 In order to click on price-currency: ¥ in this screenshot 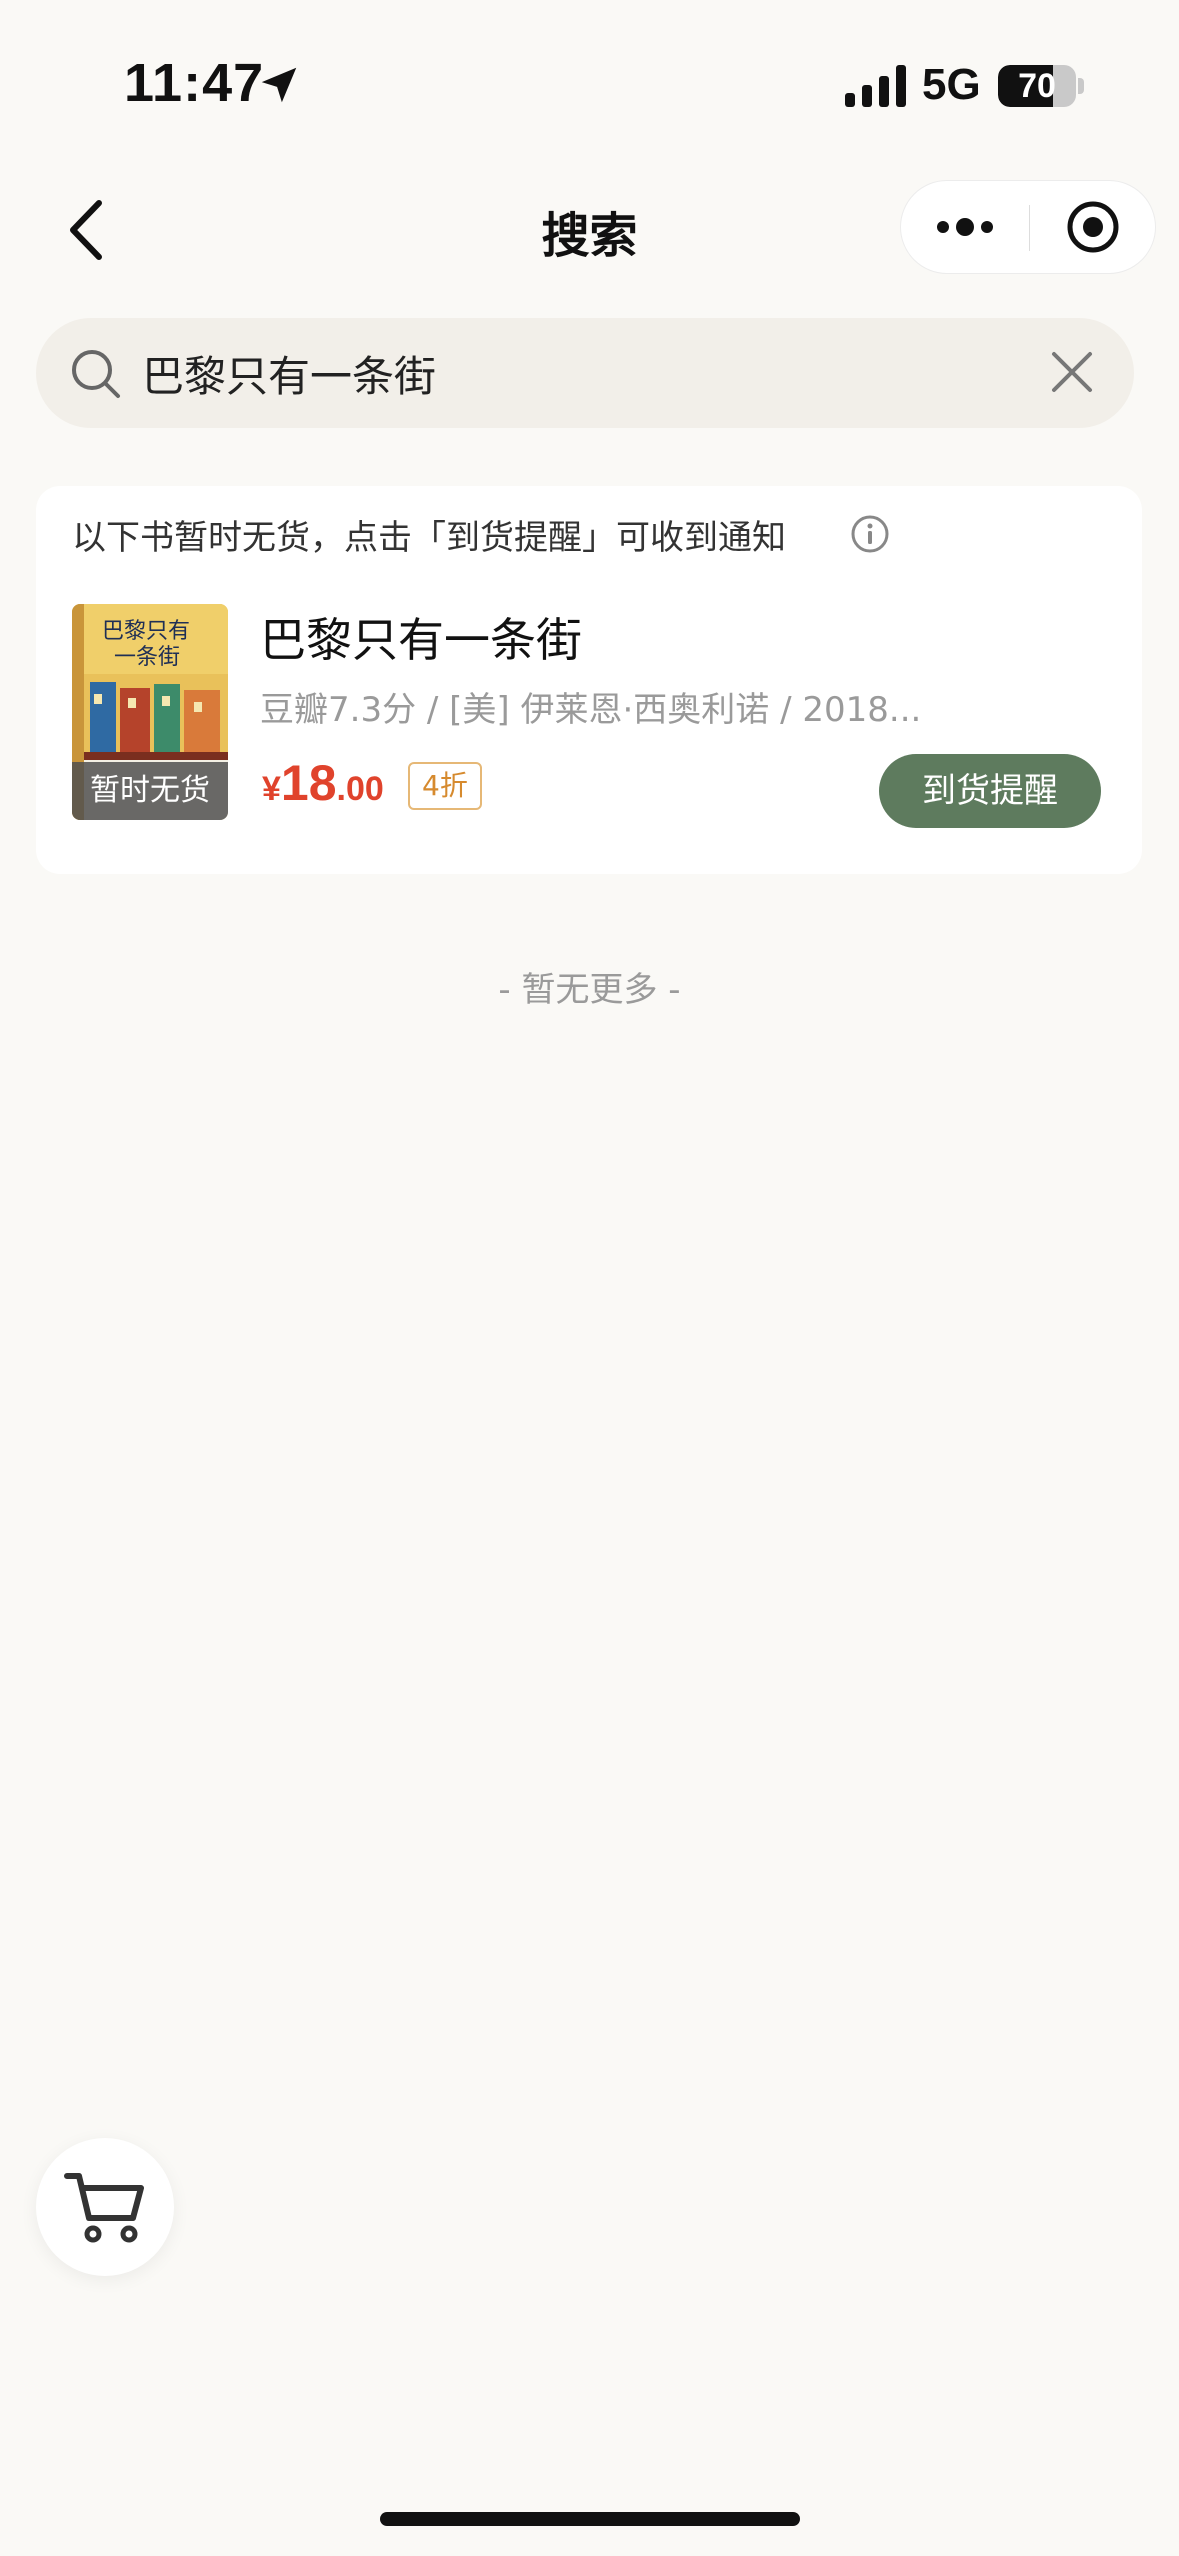, I will do `click(271, 789)`.